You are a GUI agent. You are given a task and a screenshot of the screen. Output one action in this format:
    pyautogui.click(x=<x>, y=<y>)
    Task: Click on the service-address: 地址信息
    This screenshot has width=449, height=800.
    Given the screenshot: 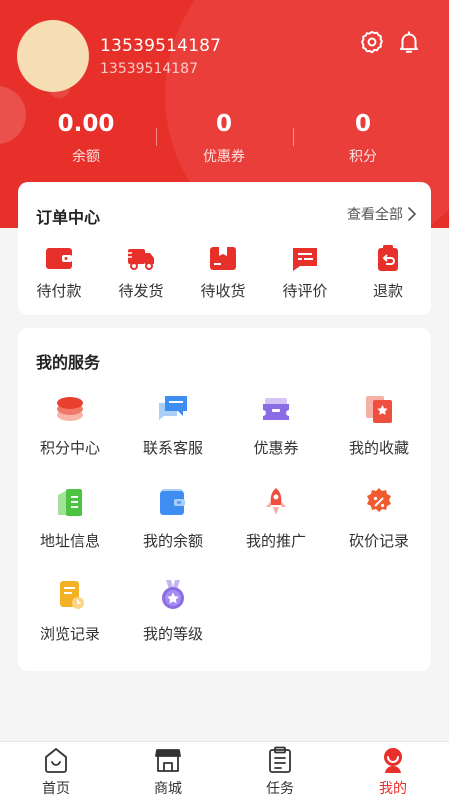 What is the action you would take?
    pyautogui.click(x=70, y=518)
    